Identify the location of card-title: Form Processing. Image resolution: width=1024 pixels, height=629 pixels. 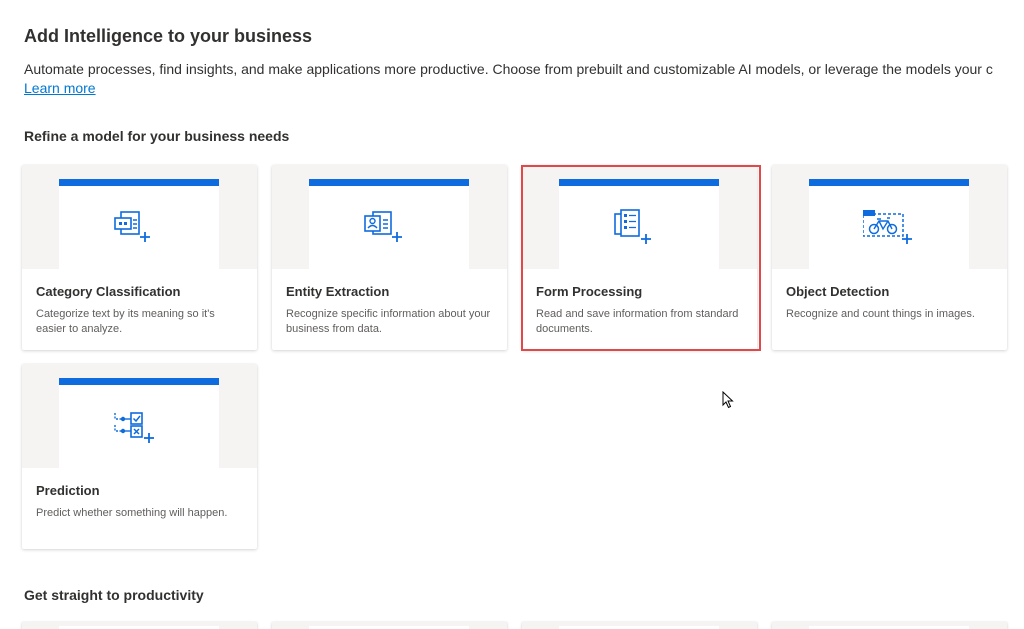
(589, 291).